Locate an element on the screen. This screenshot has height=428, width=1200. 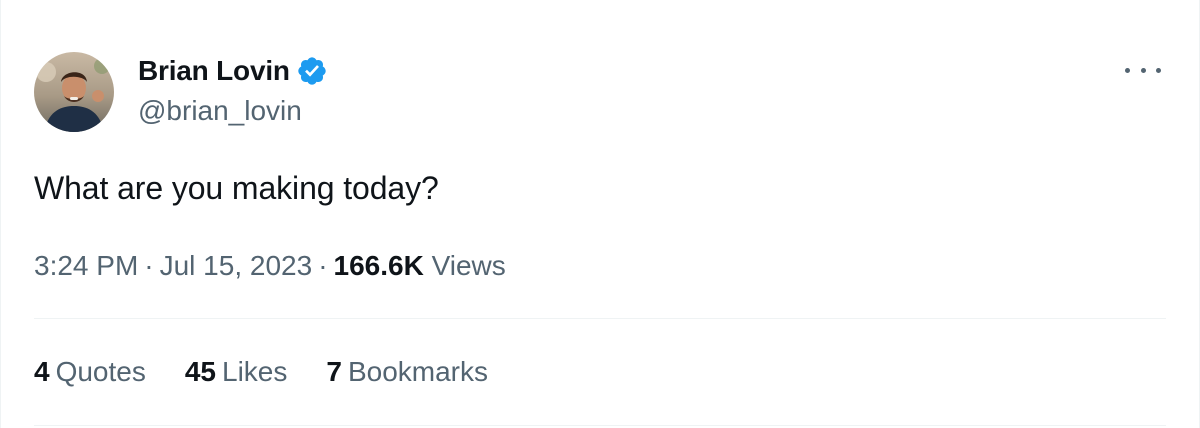
bookmarks-label: Bookmarks is located at coordinates (418, 371).